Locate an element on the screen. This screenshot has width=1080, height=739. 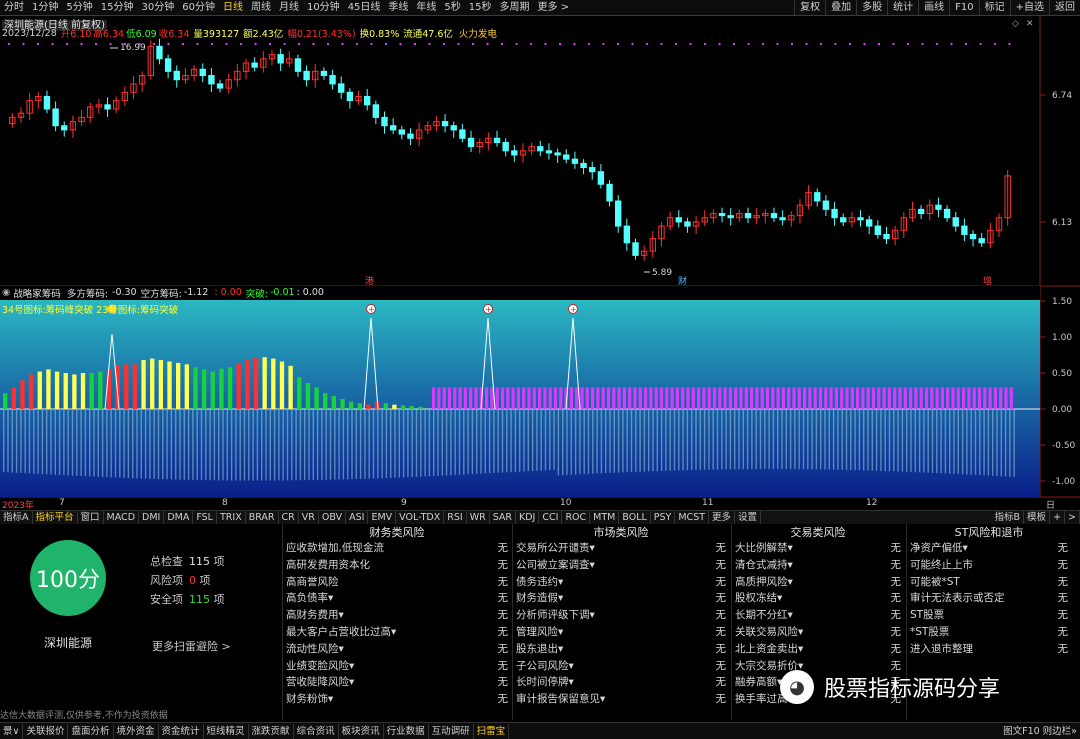
indicator-tab: MACD is located at coordinates (122, 517).